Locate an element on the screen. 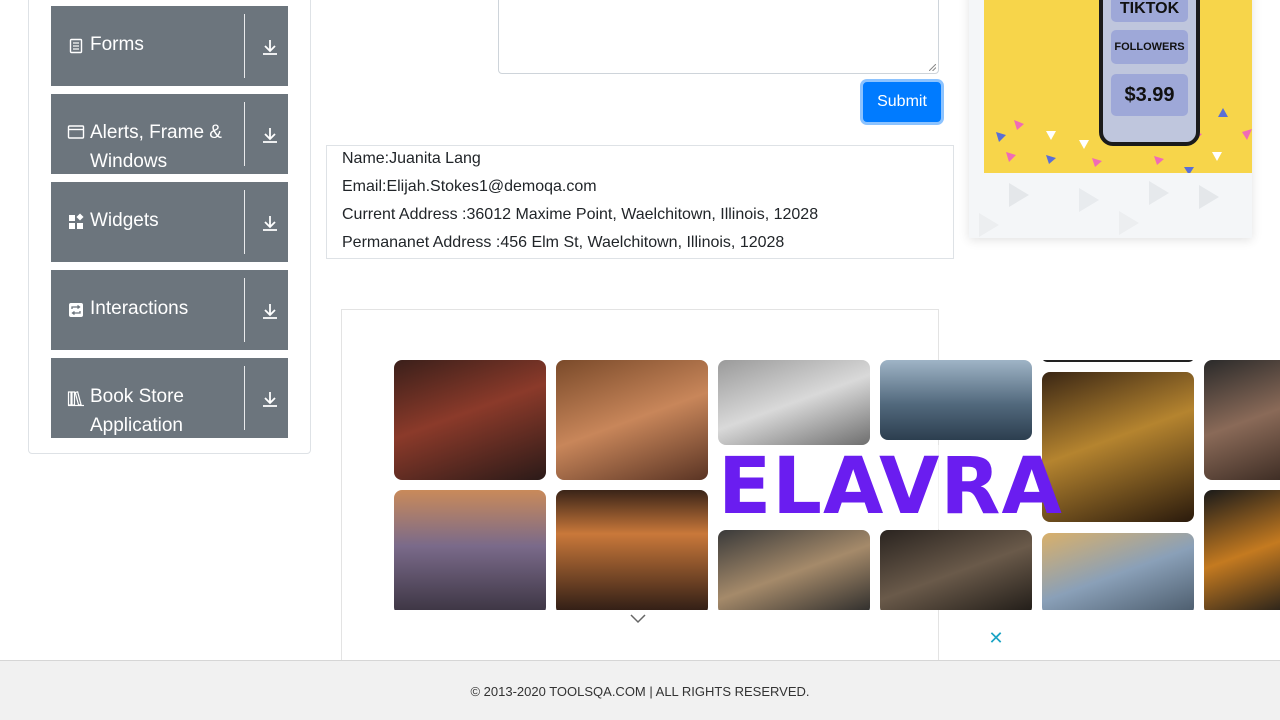 The image size is (1280, 720). sidebar-group-interactions: Interactions is located at coordinates (169, 310).